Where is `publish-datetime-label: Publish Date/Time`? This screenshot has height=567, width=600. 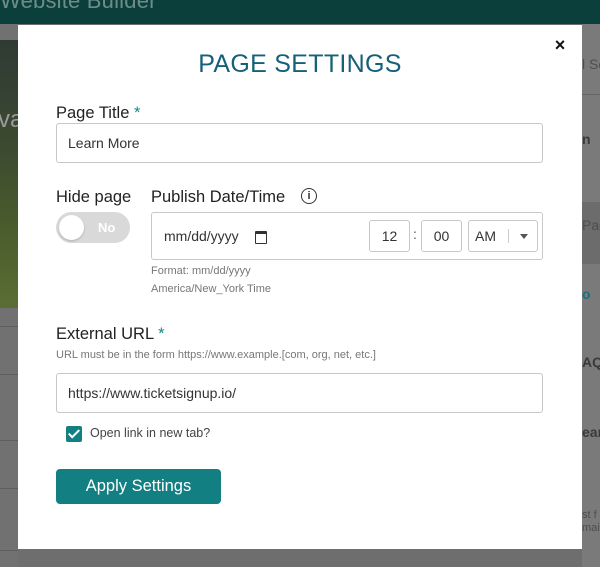 publish-datetime-label: Publish Date/Time is located at coordinates (218, 197).